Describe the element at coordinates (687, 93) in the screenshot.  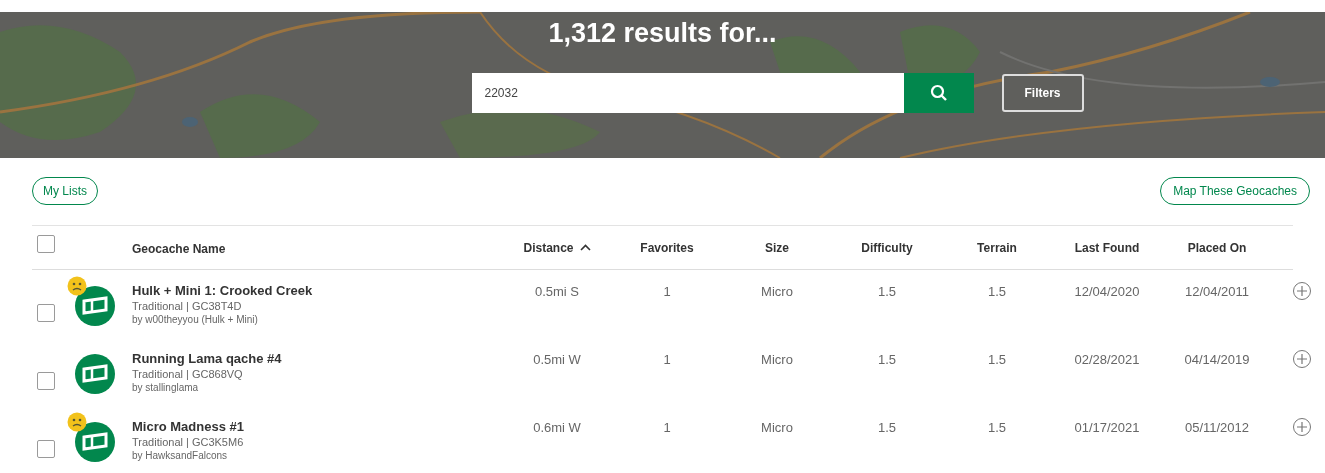
I see `search-field: 22032` at that location.